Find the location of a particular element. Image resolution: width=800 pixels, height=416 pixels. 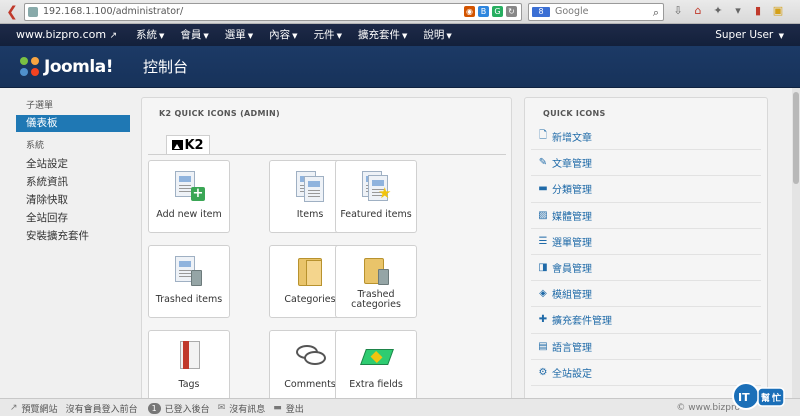

search-input: 8 Google ⌕ is located at coordinates (596, 12).